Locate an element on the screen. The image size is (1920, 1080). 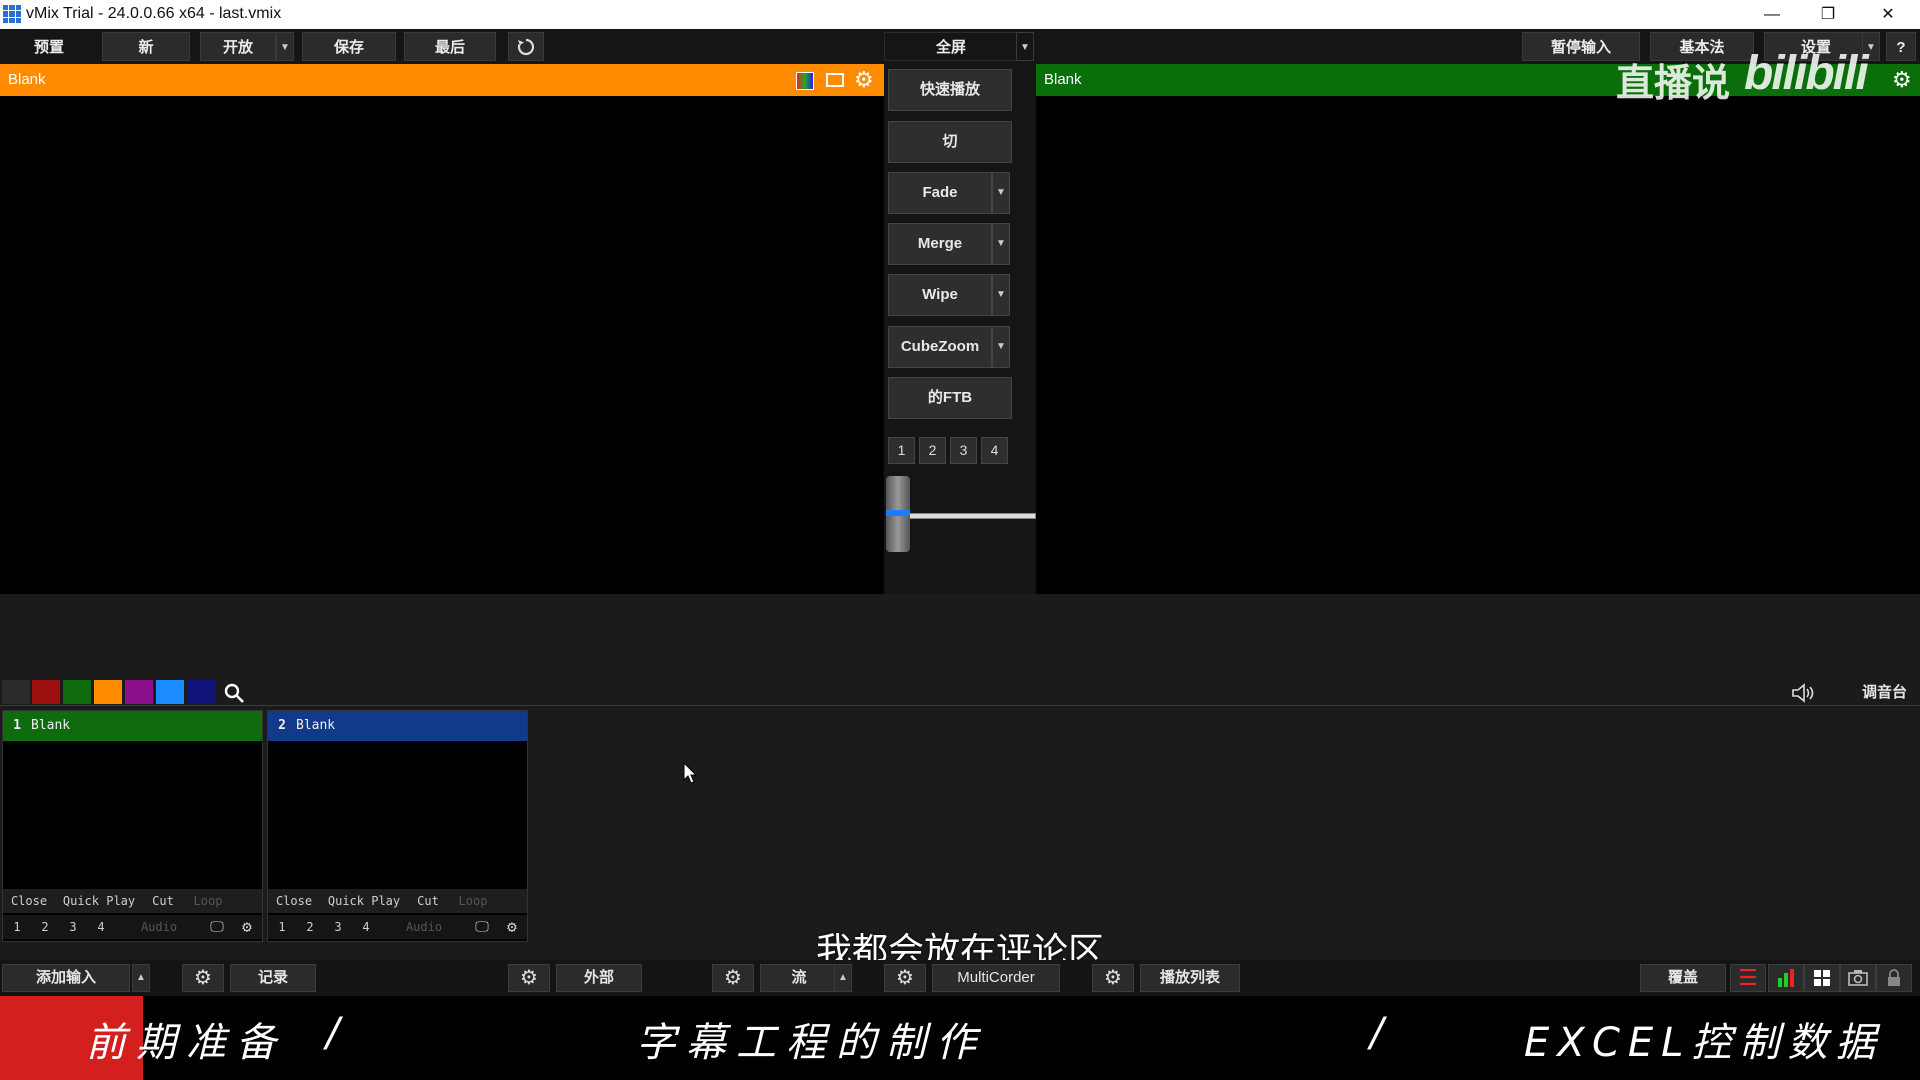
color-filter-red is located at coordinates (46, 692).